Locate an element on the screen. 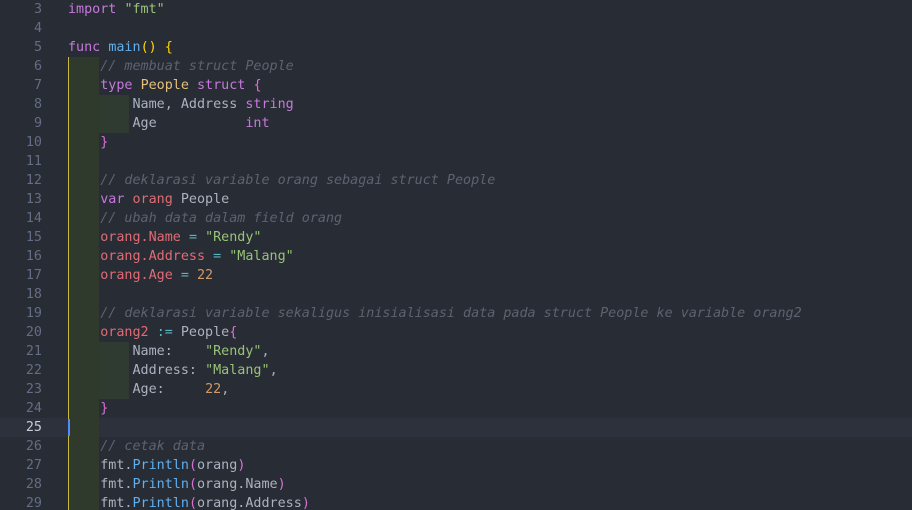 Image resolution: width=912 pixels, height=510 pixels. code-token: // membuat struct People is located at coordinates (197, 66).